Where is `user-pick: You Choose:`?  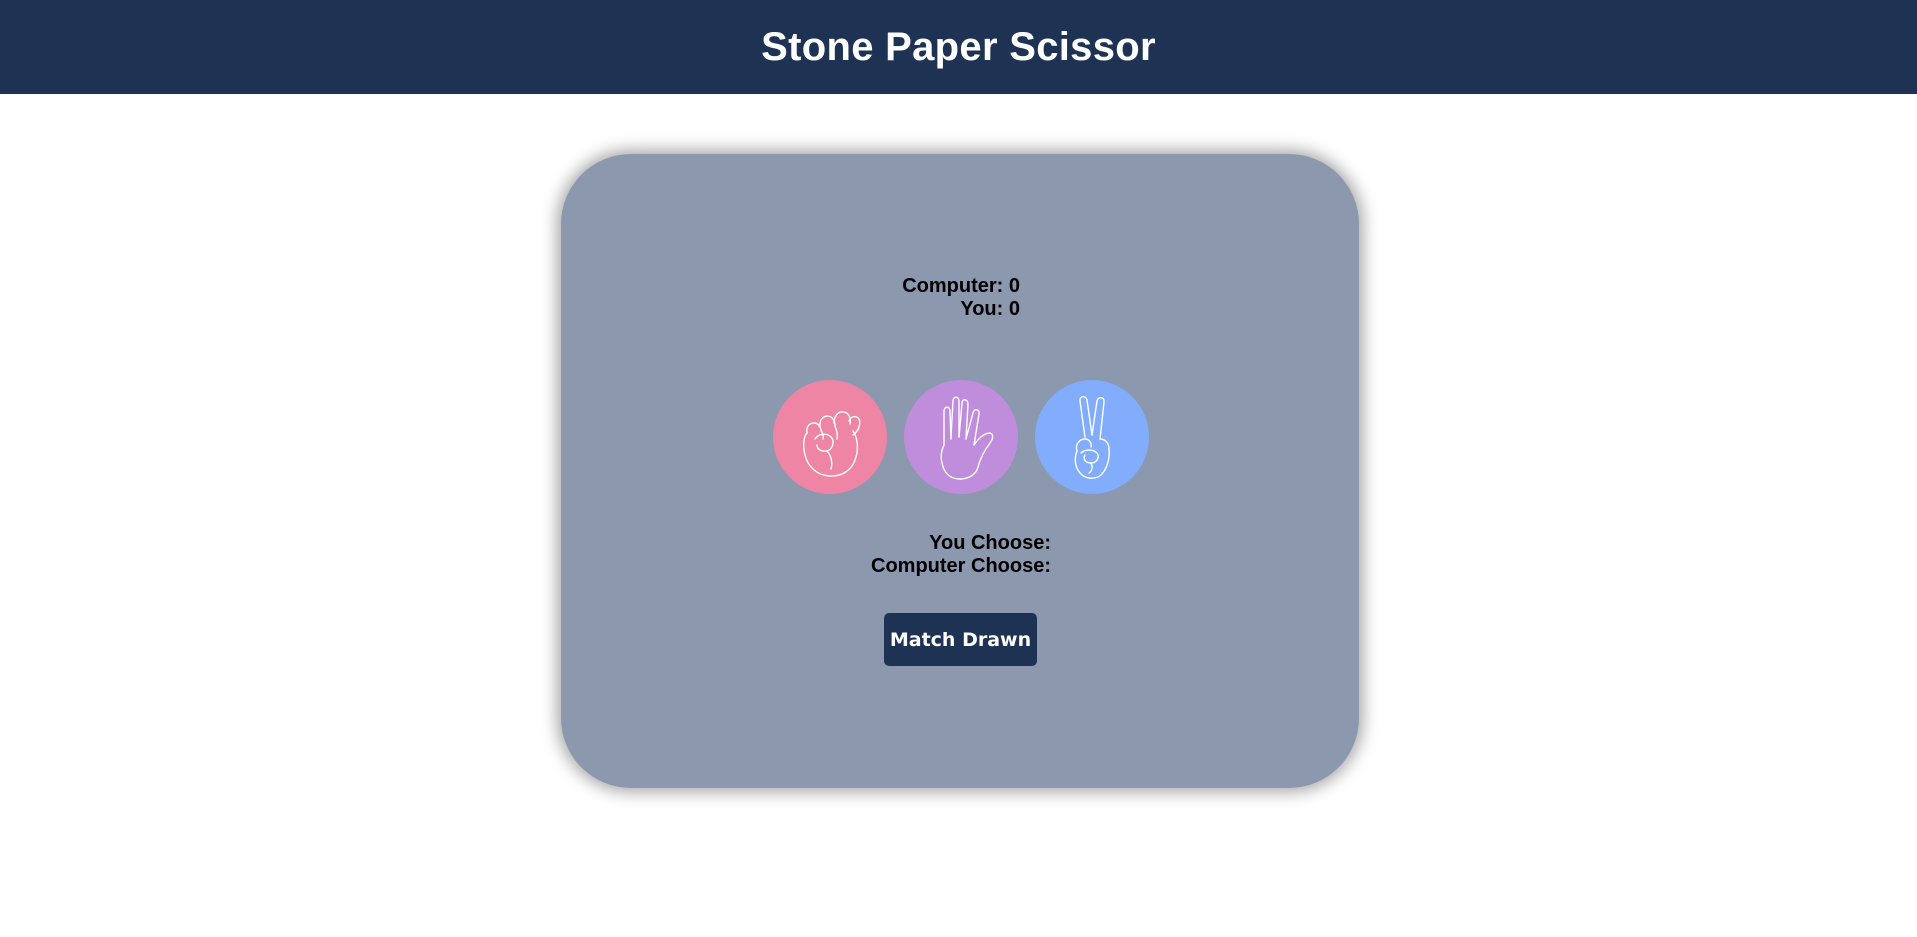
user-pick: You Choose: is located at coordinates (990, 543).